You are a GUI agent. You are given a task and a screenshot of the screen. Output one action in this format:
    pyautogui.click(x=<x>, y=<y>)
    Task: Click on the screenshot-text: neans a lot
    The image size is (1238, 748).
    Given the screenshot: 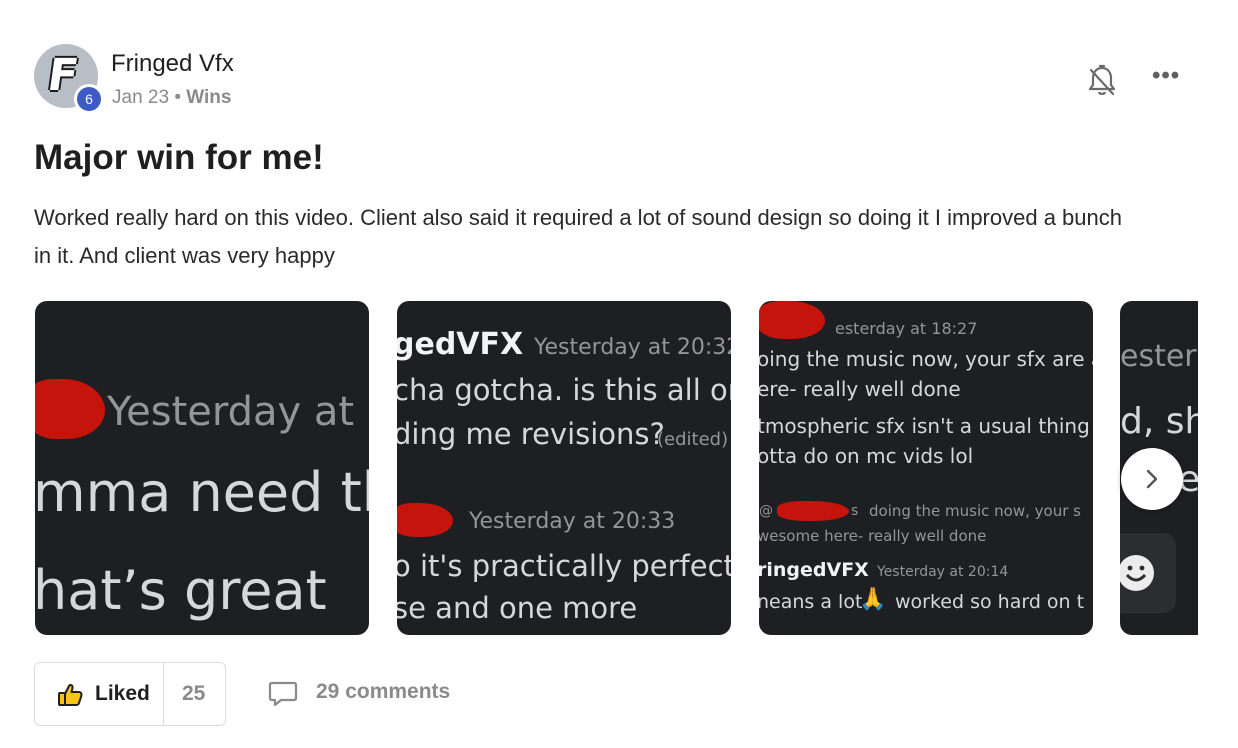 What is the action you would take?
    pyautogui.click(x=811, y=602)
    